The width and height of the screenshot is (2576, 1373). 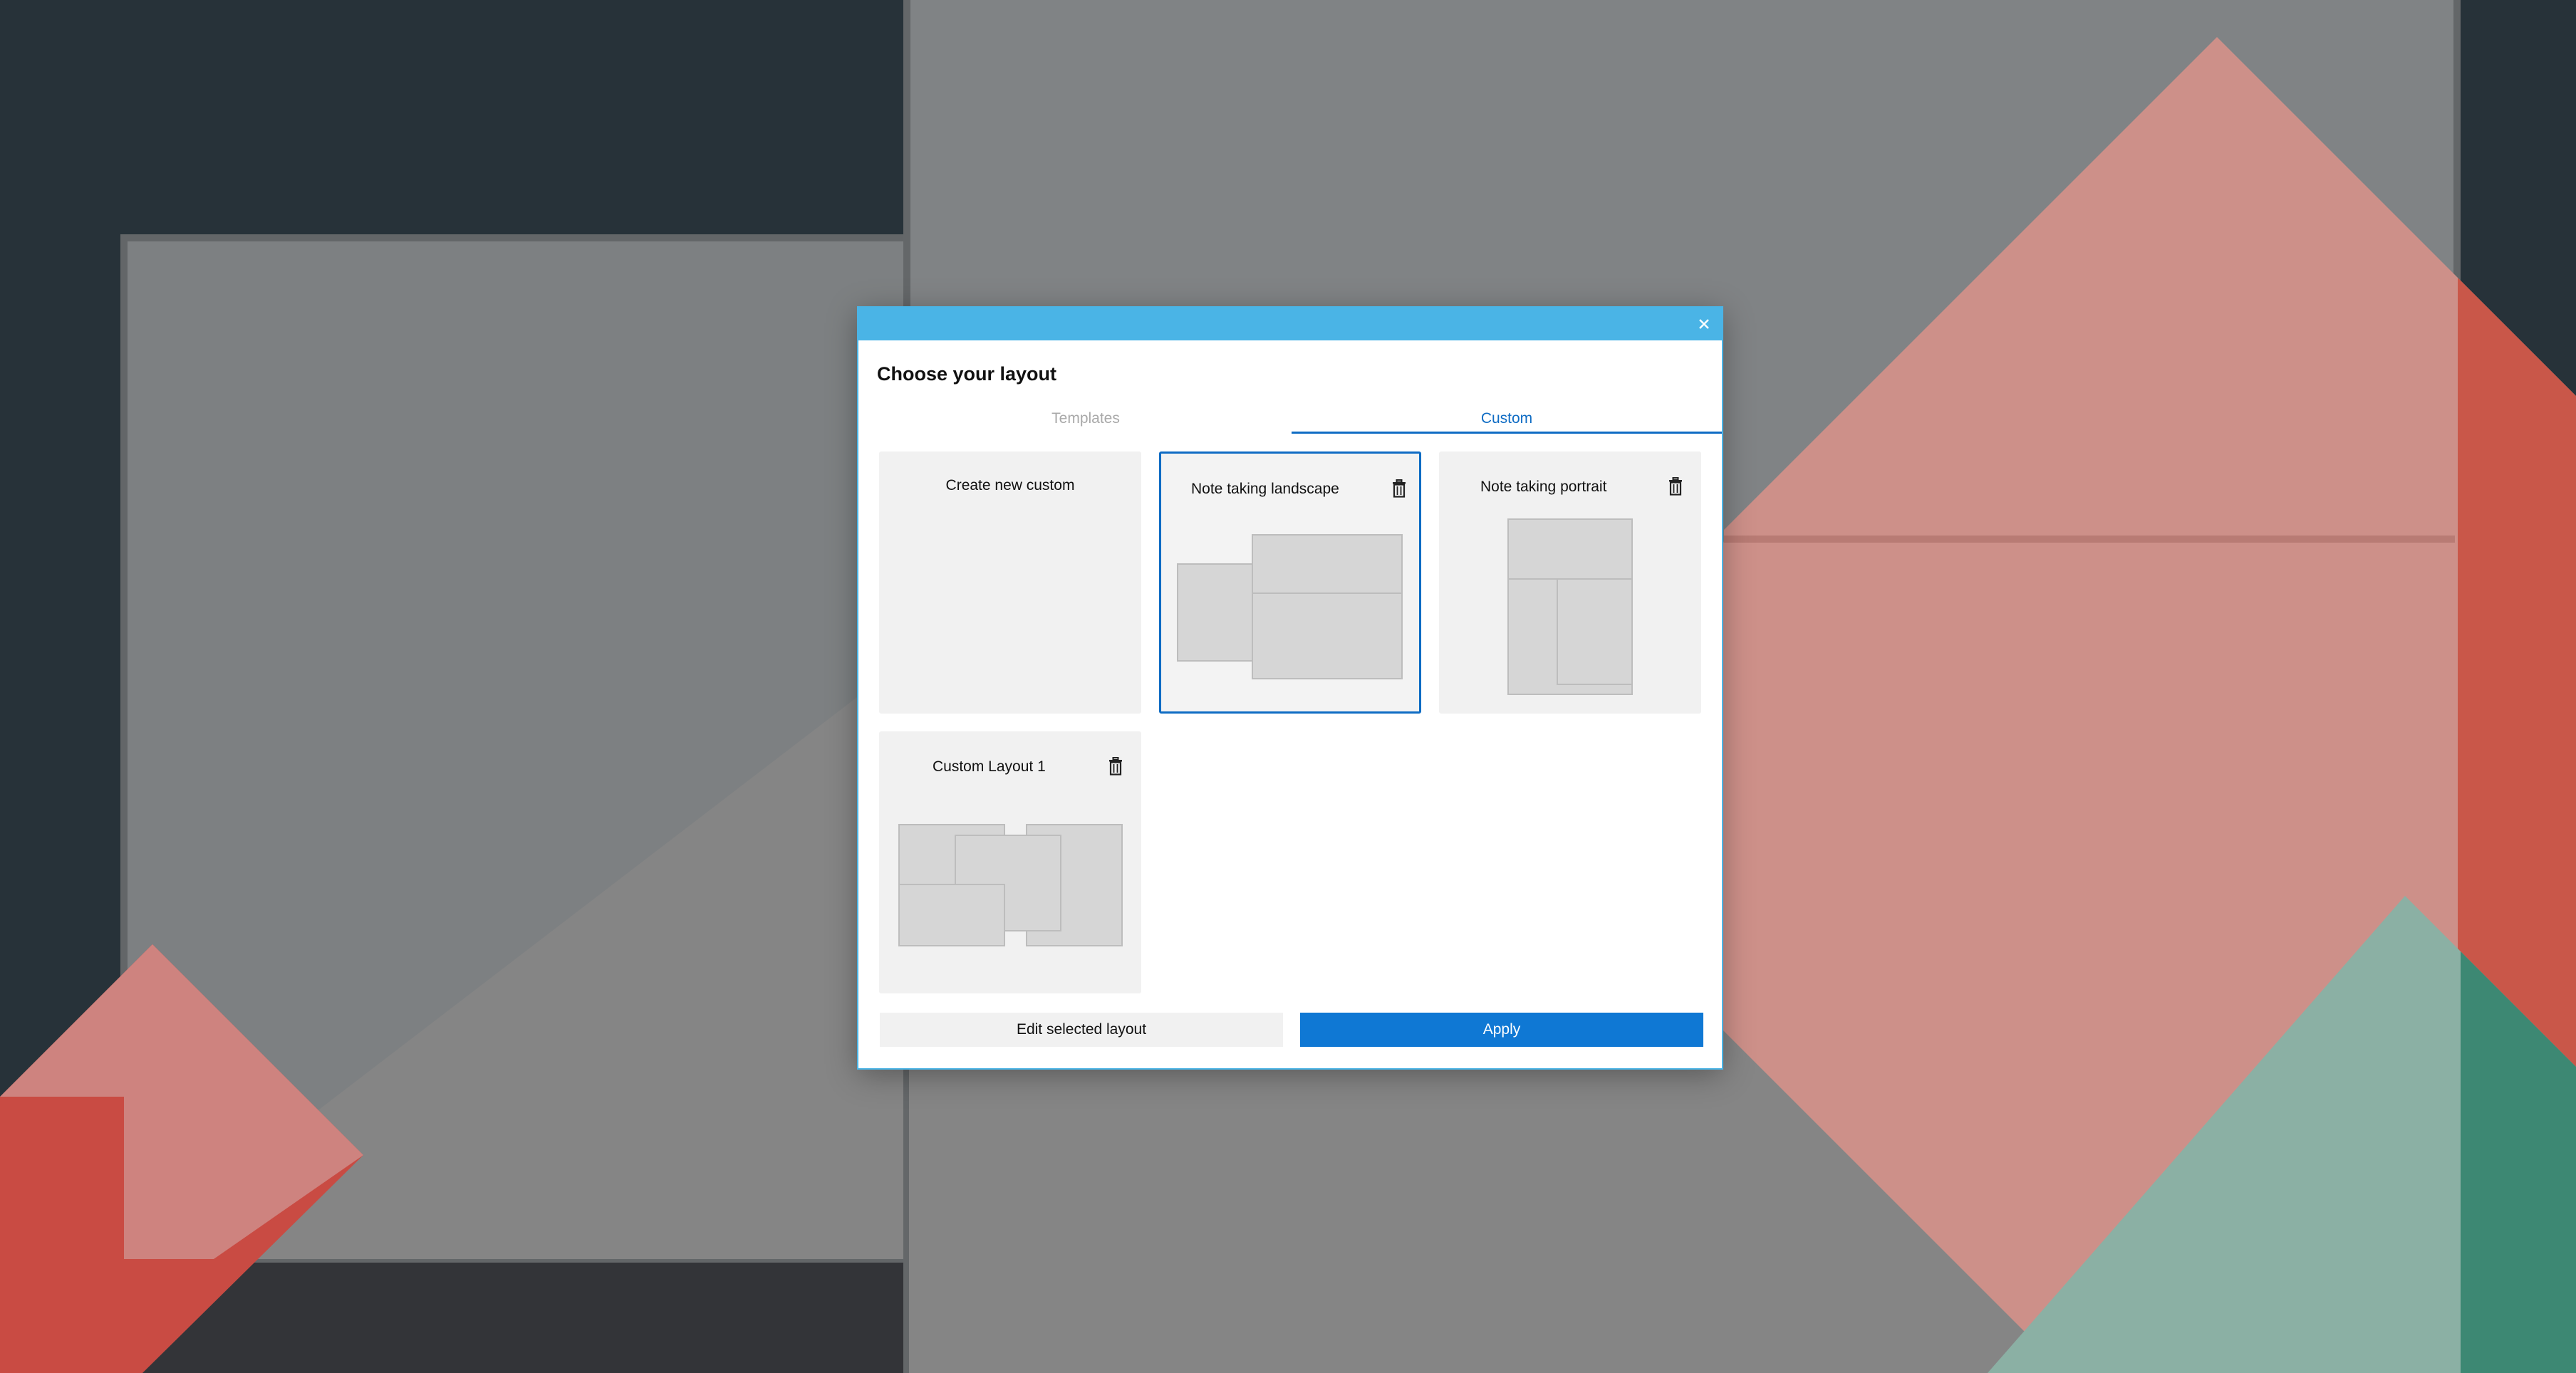 What do you see at coordinates (1501, 1030) in the screenshot?
I see `apply-button: Apply` at bounding box center [1501, 1030].